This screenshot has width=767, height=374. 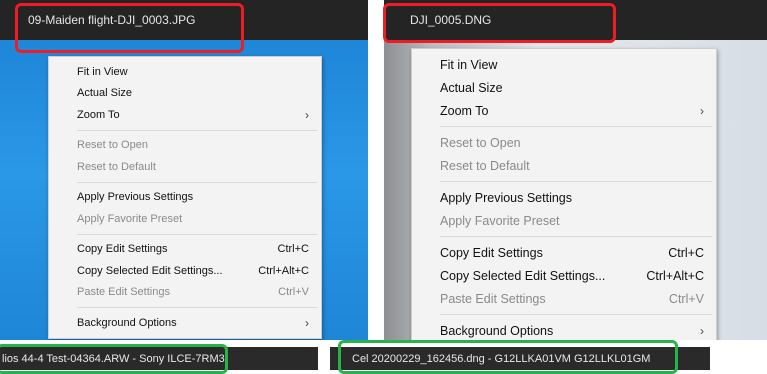 I want to click on right-menu-item-reset-to-default: Reset to Default, so click(x=564, y=165).